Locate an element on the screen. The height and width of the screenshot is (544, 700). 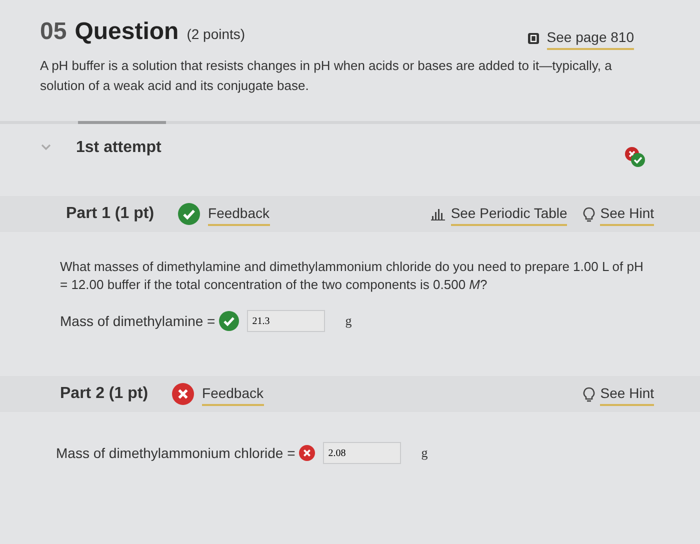
question-text: What masses of dimethylamine and dimethylammonium chloride do you need to prepare 1.00 L of pH = 12.00 buffer if the total concentration of the two components is 0.500 M? is located at coordinates (351, 276).